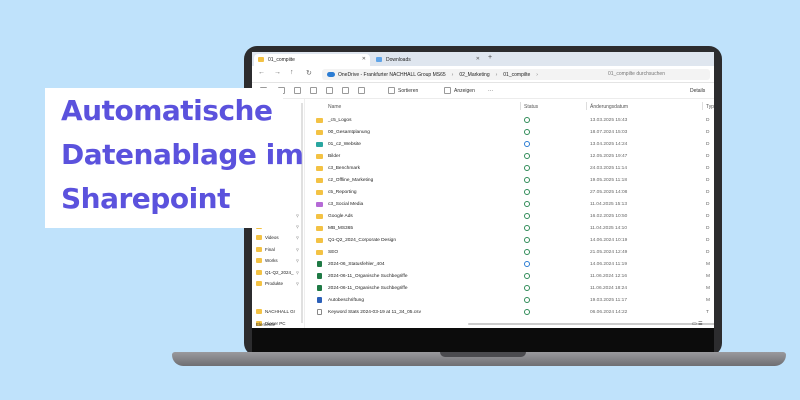  What do you see at coordinates (697, 324) in the screenshot?
I see `view-toggle: ▭ ☰` at bounding box center [697, 324].